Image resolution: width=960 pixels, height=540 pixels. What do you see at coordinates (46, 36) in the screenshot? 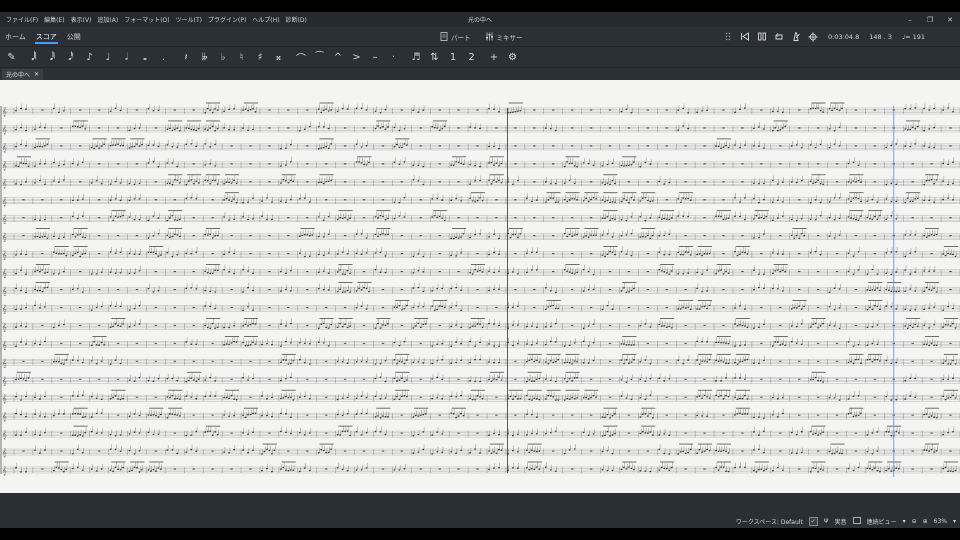
I see `tab-score: スコア` at bounding box center [46, 36].